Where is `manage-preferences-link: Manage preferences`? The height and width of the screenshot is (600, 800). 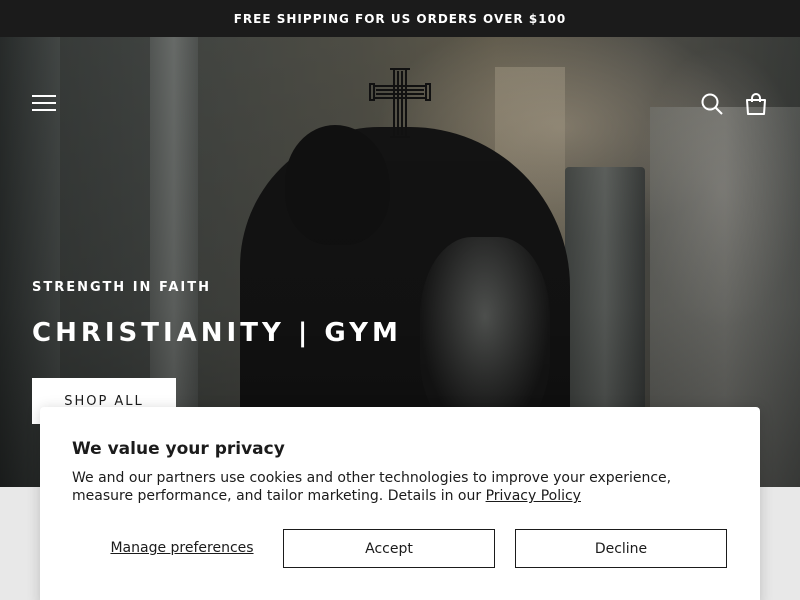 manage-preferences-link: Manage preferences is located at coordinates (182, 548).